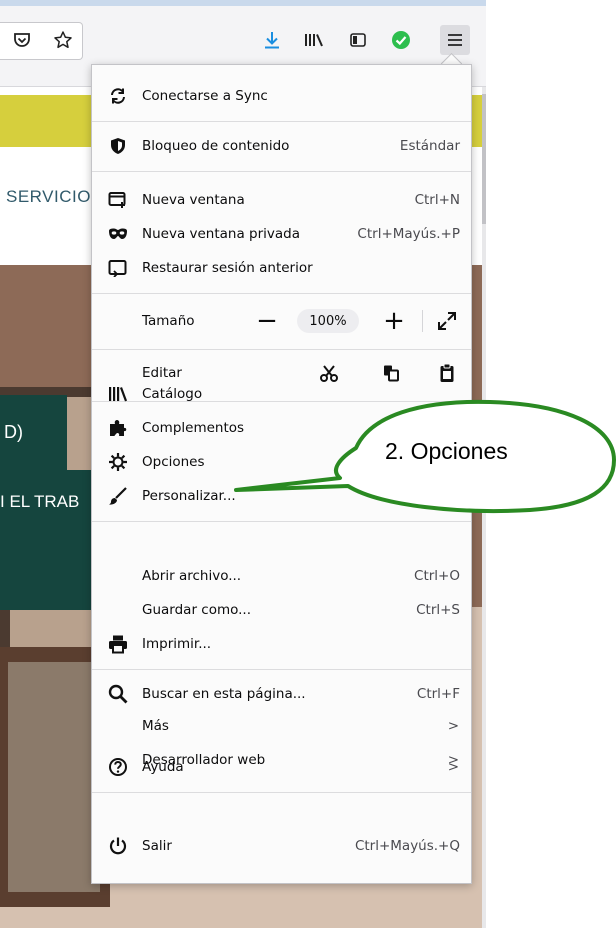 The width and height of the screenshot is (616, 928). What do you see at coordinates (272, 40) in the screenshot?
I see `downloads-icon` at bounding box center [272, 40].